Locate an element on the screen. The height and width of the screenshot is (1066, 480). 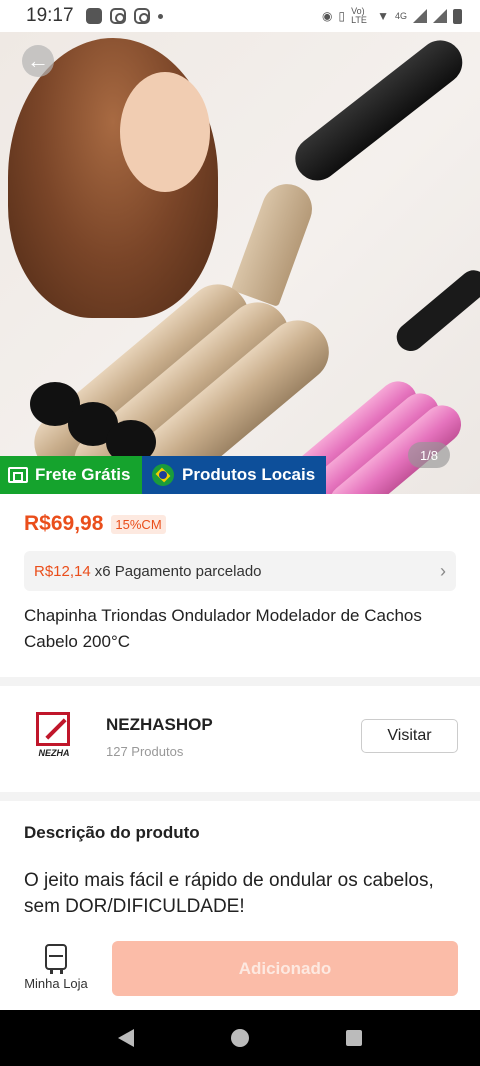
my-store-button: Minha Loja is located at coordinates (56, 967).